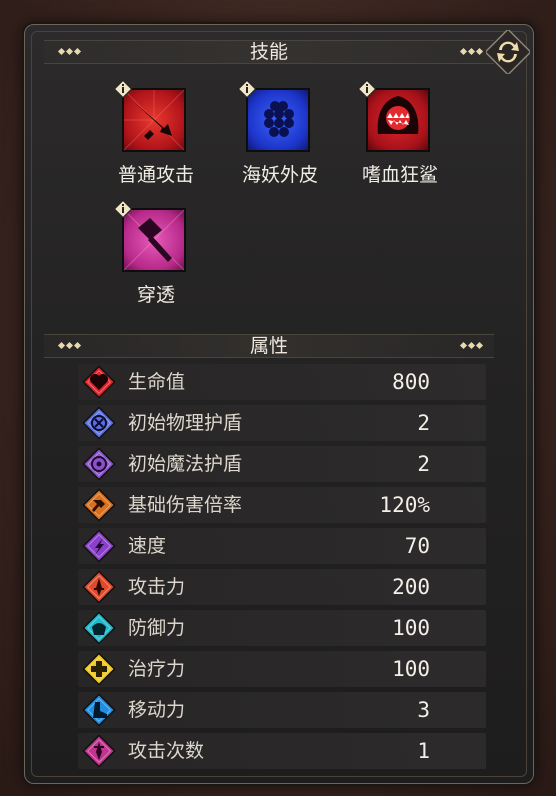 Image resolution: width=556 pixels, height=796 pixels. I want to click on attack-icon, so click(99, 587).